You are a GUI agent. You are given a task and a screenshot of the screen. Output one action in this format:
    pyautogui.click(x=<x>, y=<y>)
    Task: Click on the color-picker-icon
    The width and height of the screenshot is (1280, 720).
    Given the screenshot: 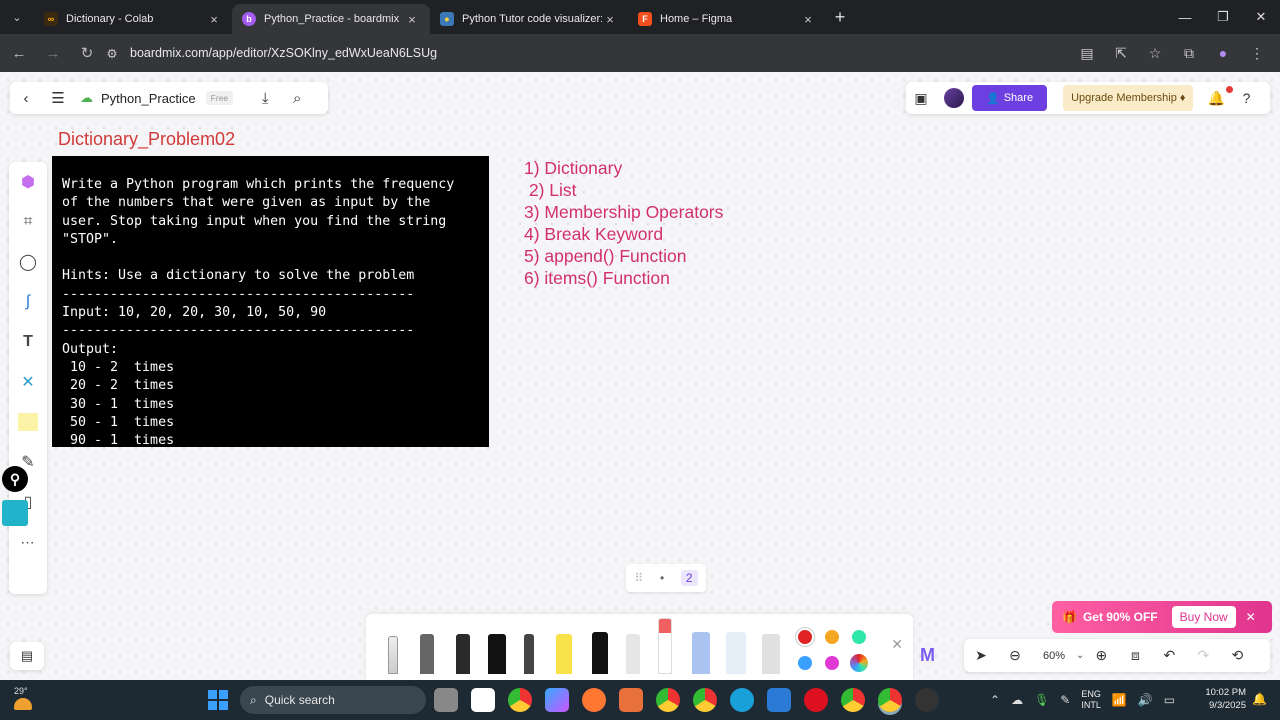 What is the action you would take?
    pyautogui.click(x=859, y=663)
    